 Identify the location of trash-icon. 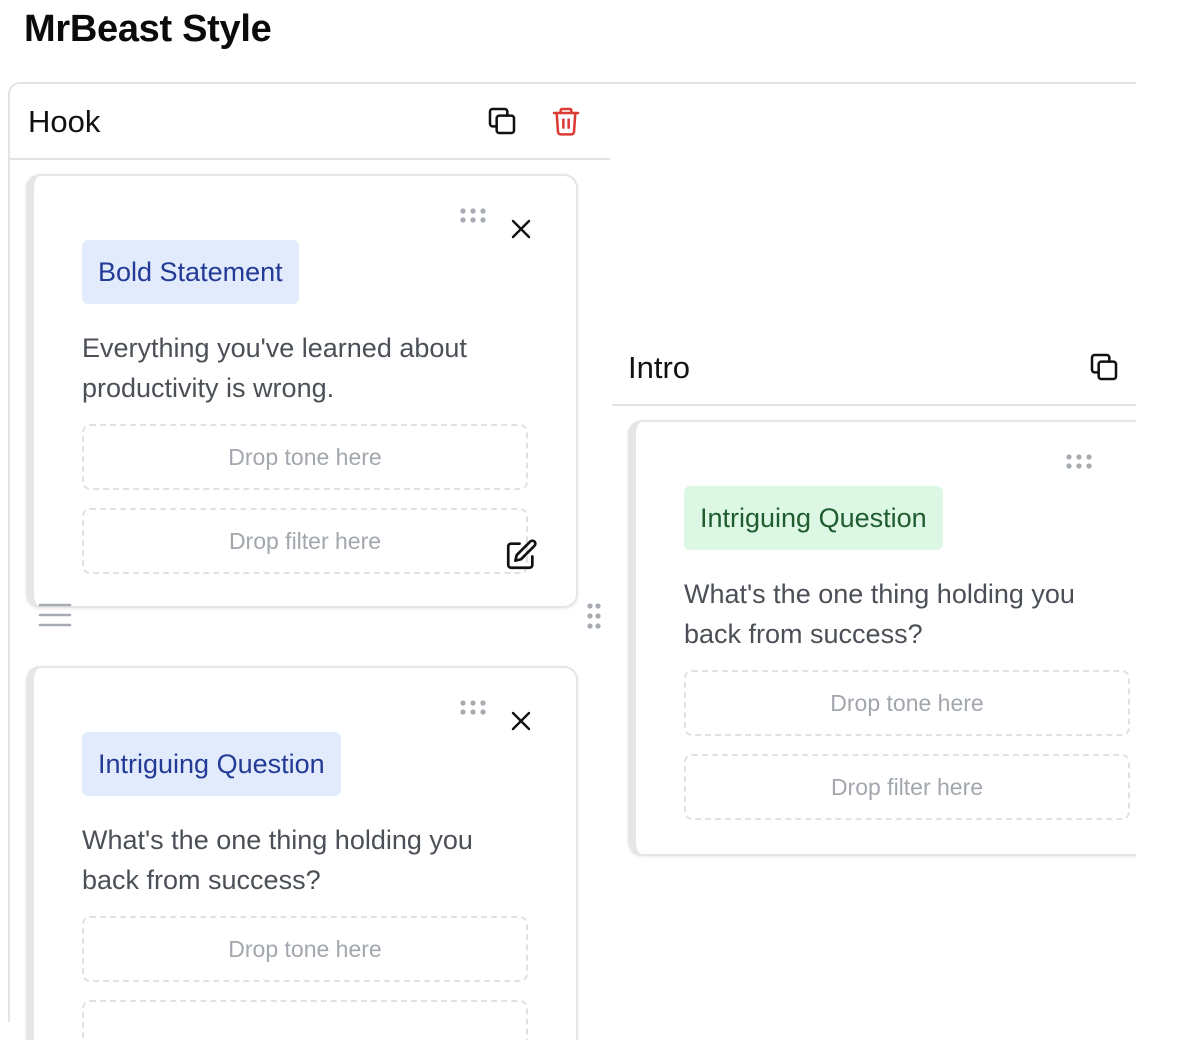
(566, 121).